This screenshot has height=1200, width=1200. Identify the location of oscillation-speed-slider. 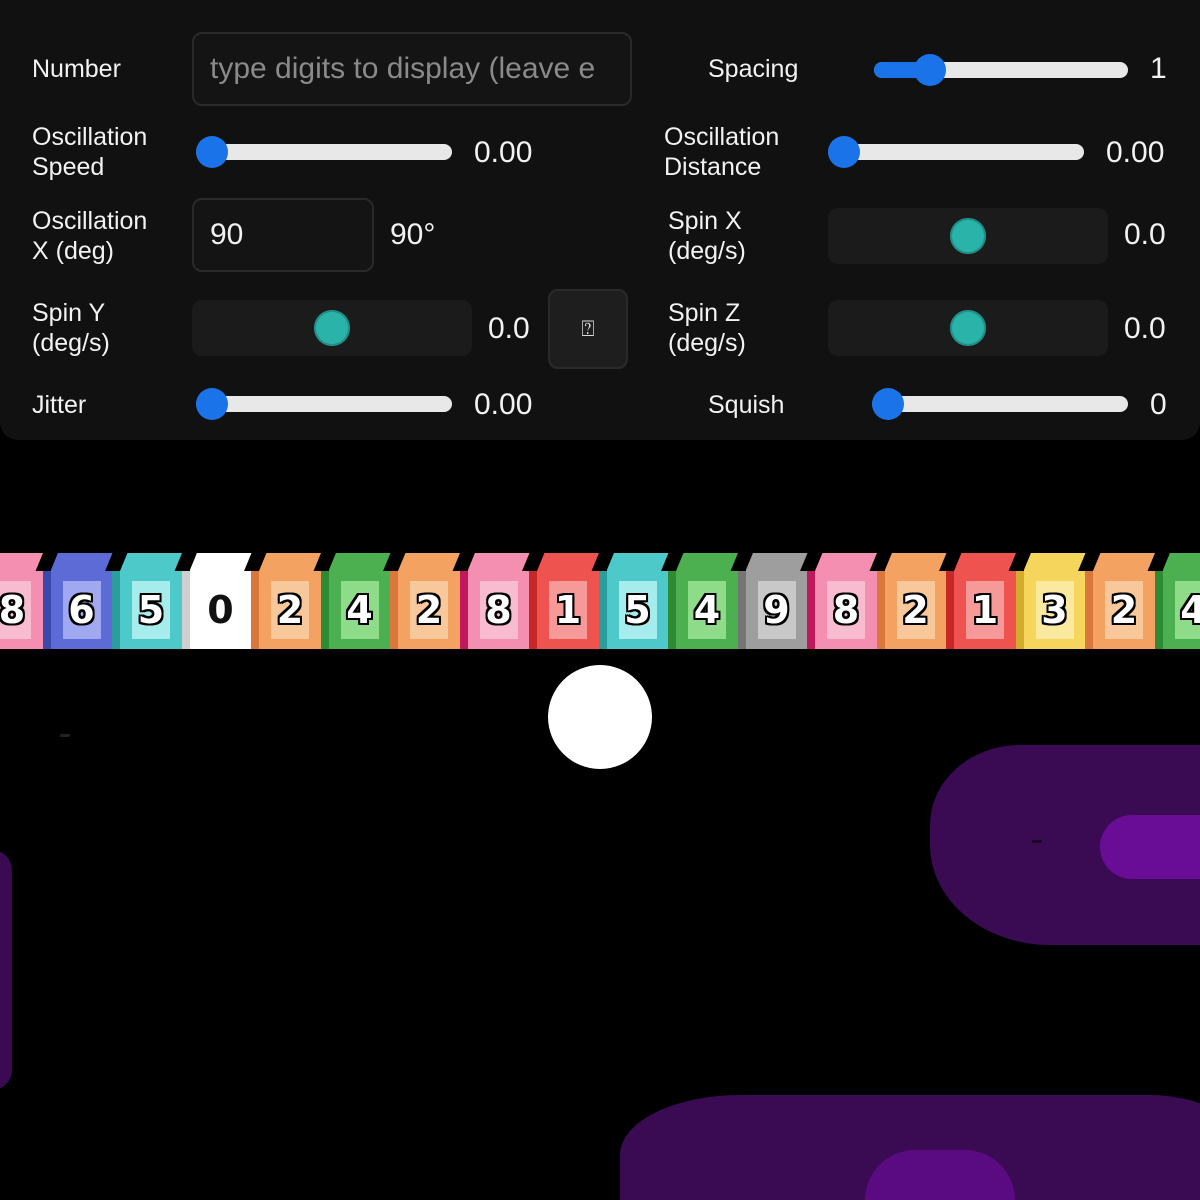
(324, 152).